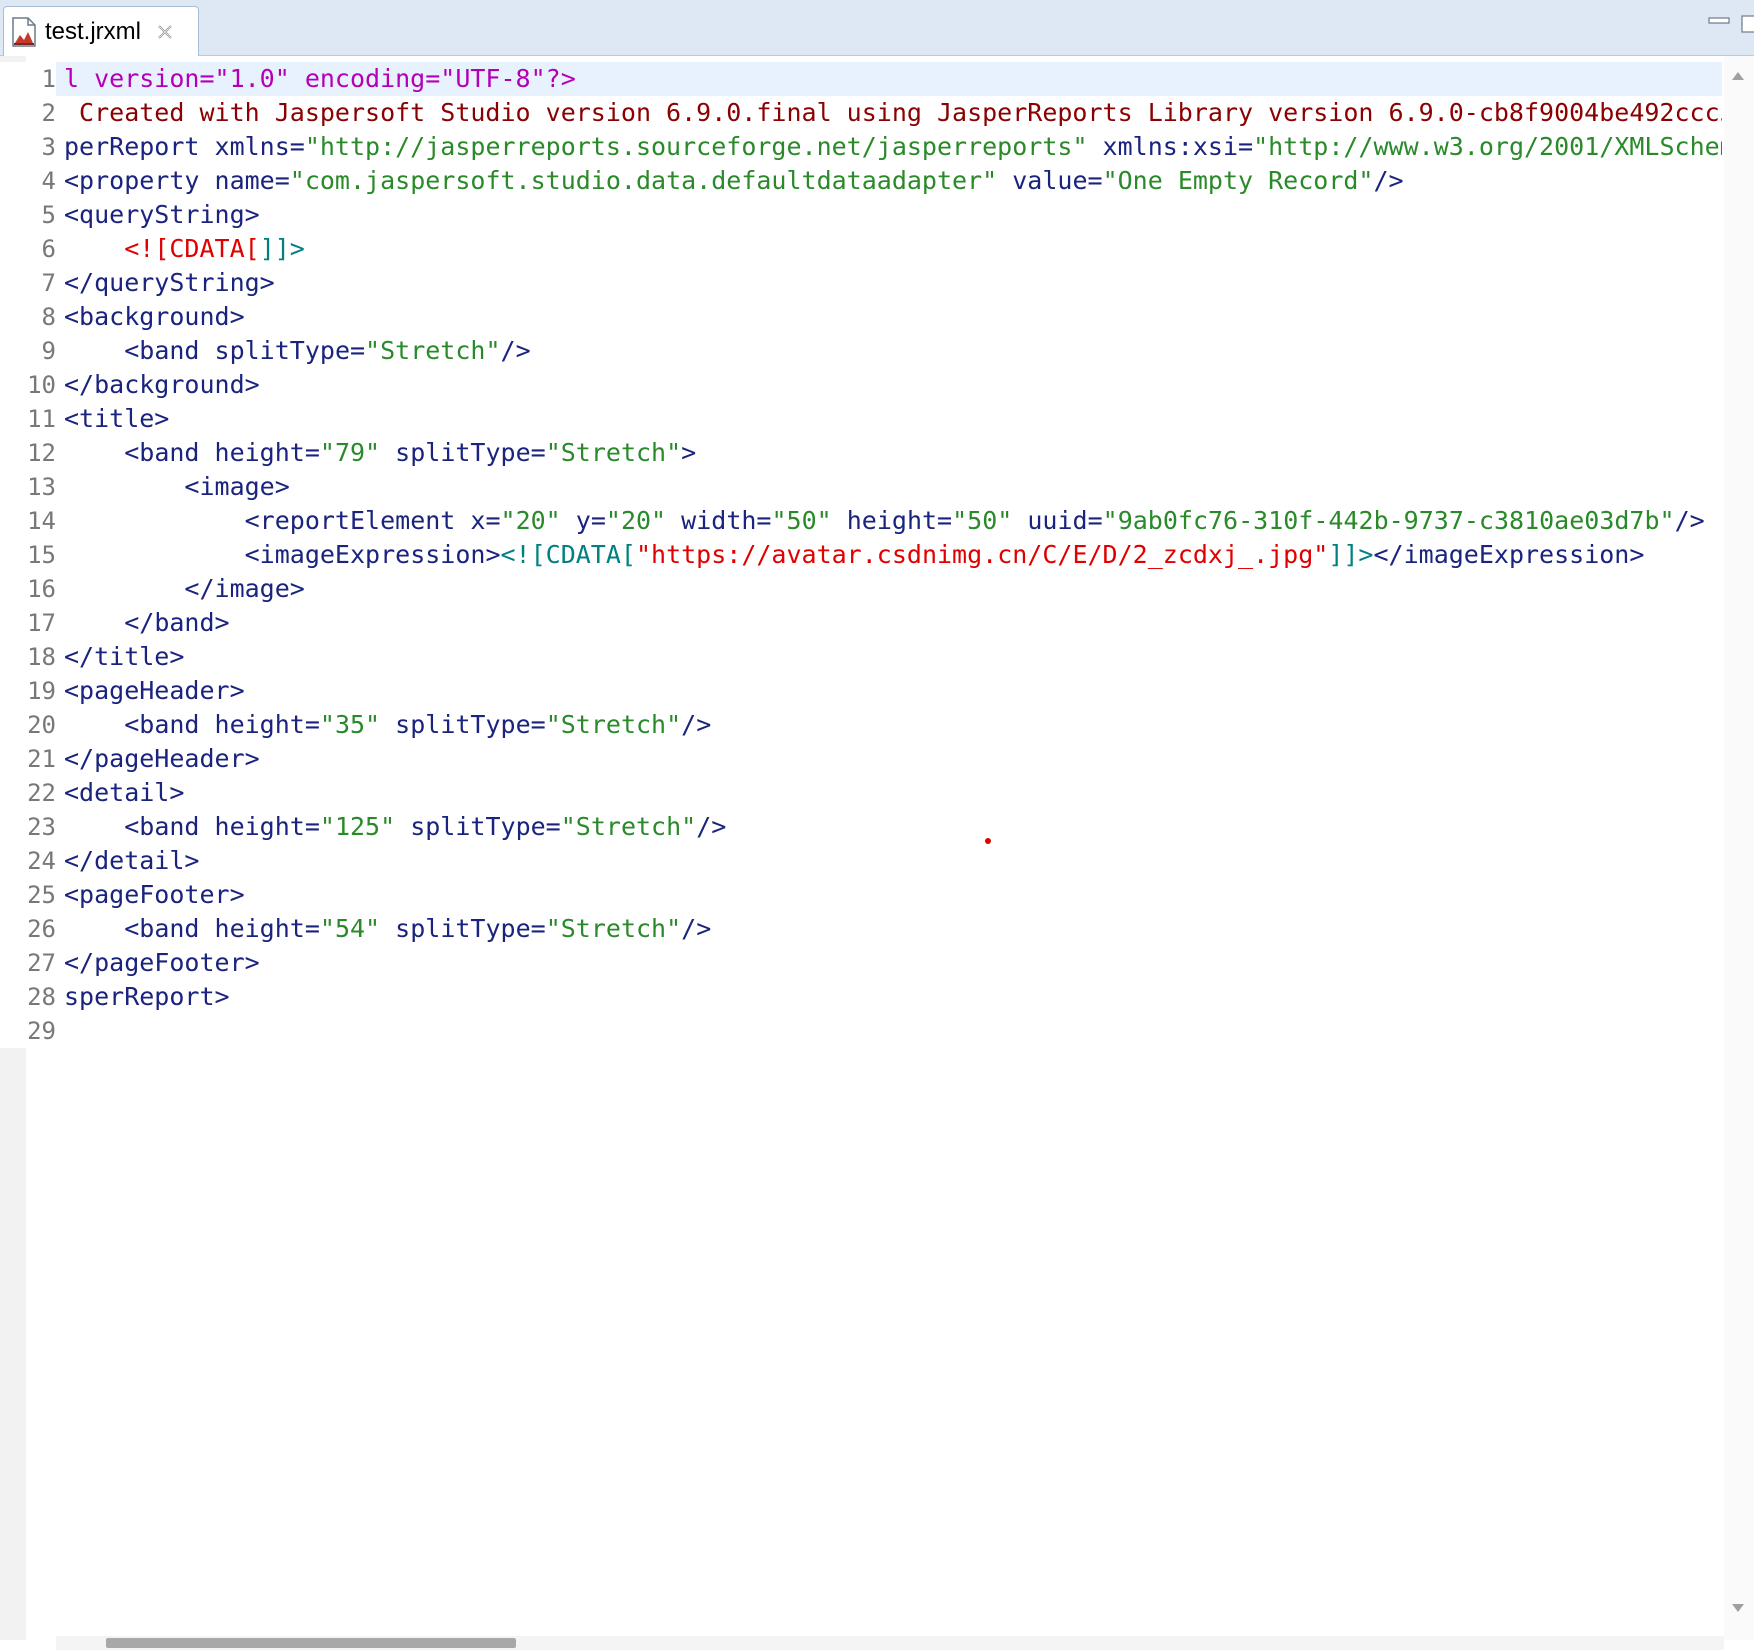 This screenshot has width=1754, height=1650. I want to click on code-line: 1 l version="1.0" encoding="UTF-8"?>, so click(861, 79).